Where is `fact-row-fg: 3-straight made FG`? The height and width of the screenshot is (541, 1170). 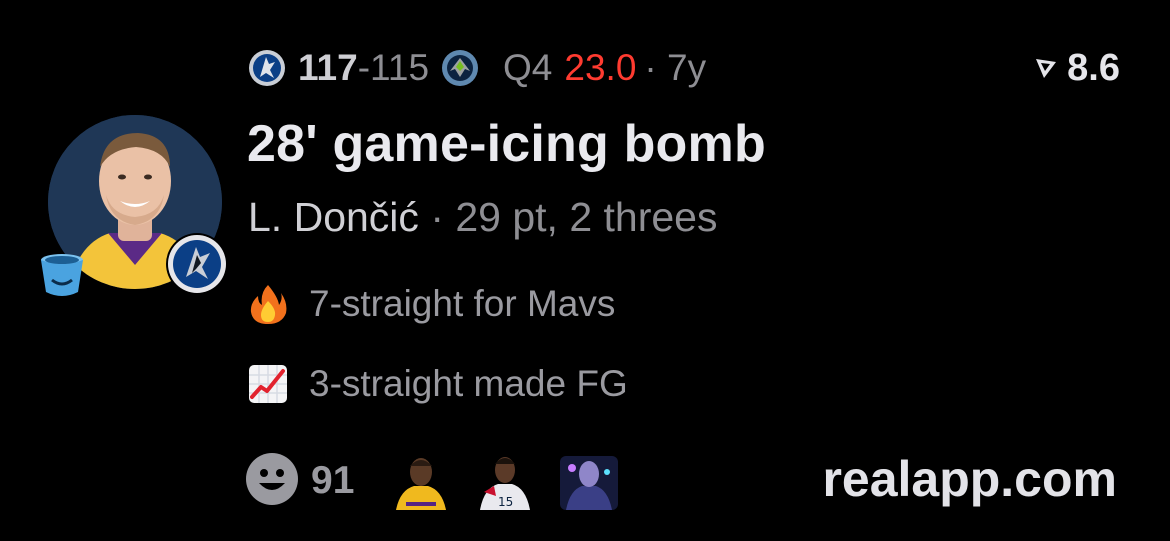 fact-row-fg: 3-straight made FG is located at coordinates (436, 384).